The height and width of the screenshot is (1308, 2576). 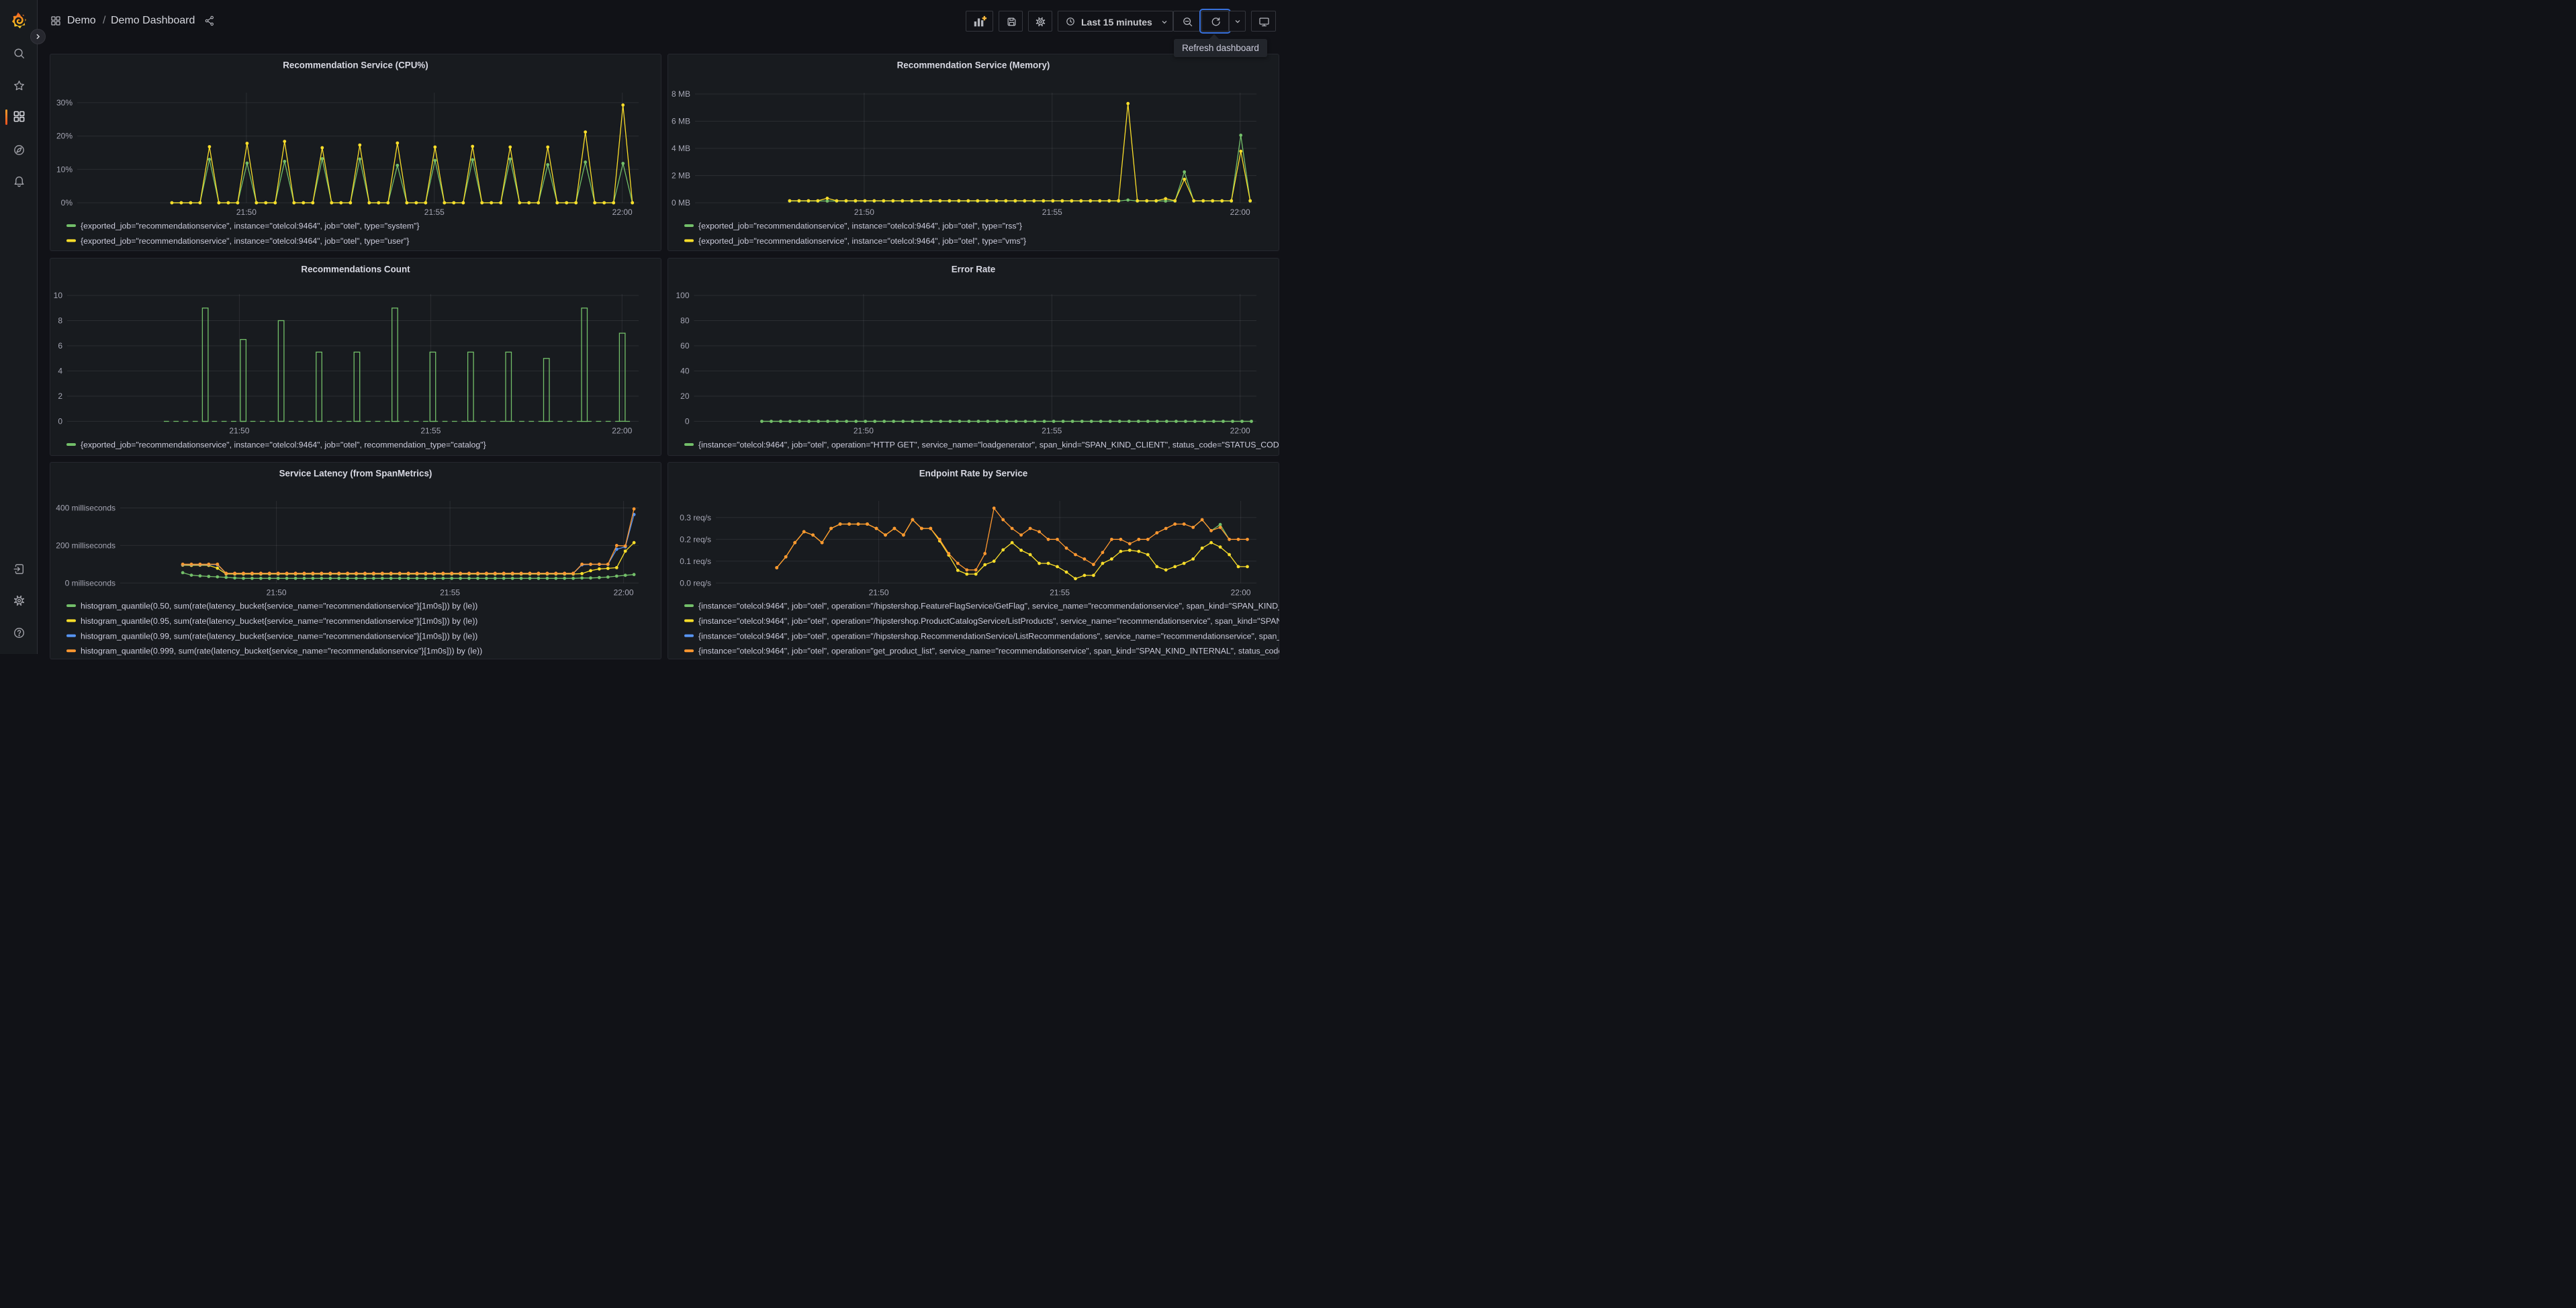 What do you see at coordinates (695, 539) in the screenshot?
I see `svg-text: 0.2 req/s` at bounding box center [695, 539].